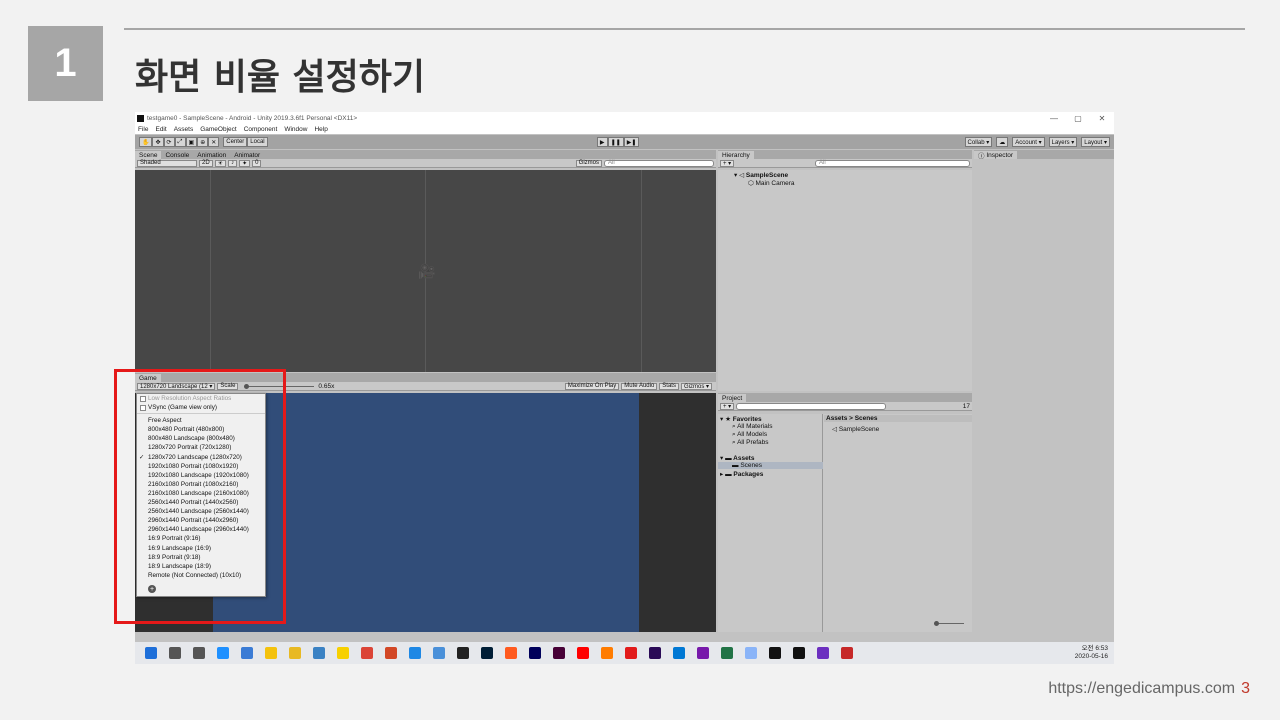 The height and width of the screenshot is (720, 1280). Describe the element at coordinates (191, 142) in the screenshot. I see `rect-tool-icon: ▣` at that location.